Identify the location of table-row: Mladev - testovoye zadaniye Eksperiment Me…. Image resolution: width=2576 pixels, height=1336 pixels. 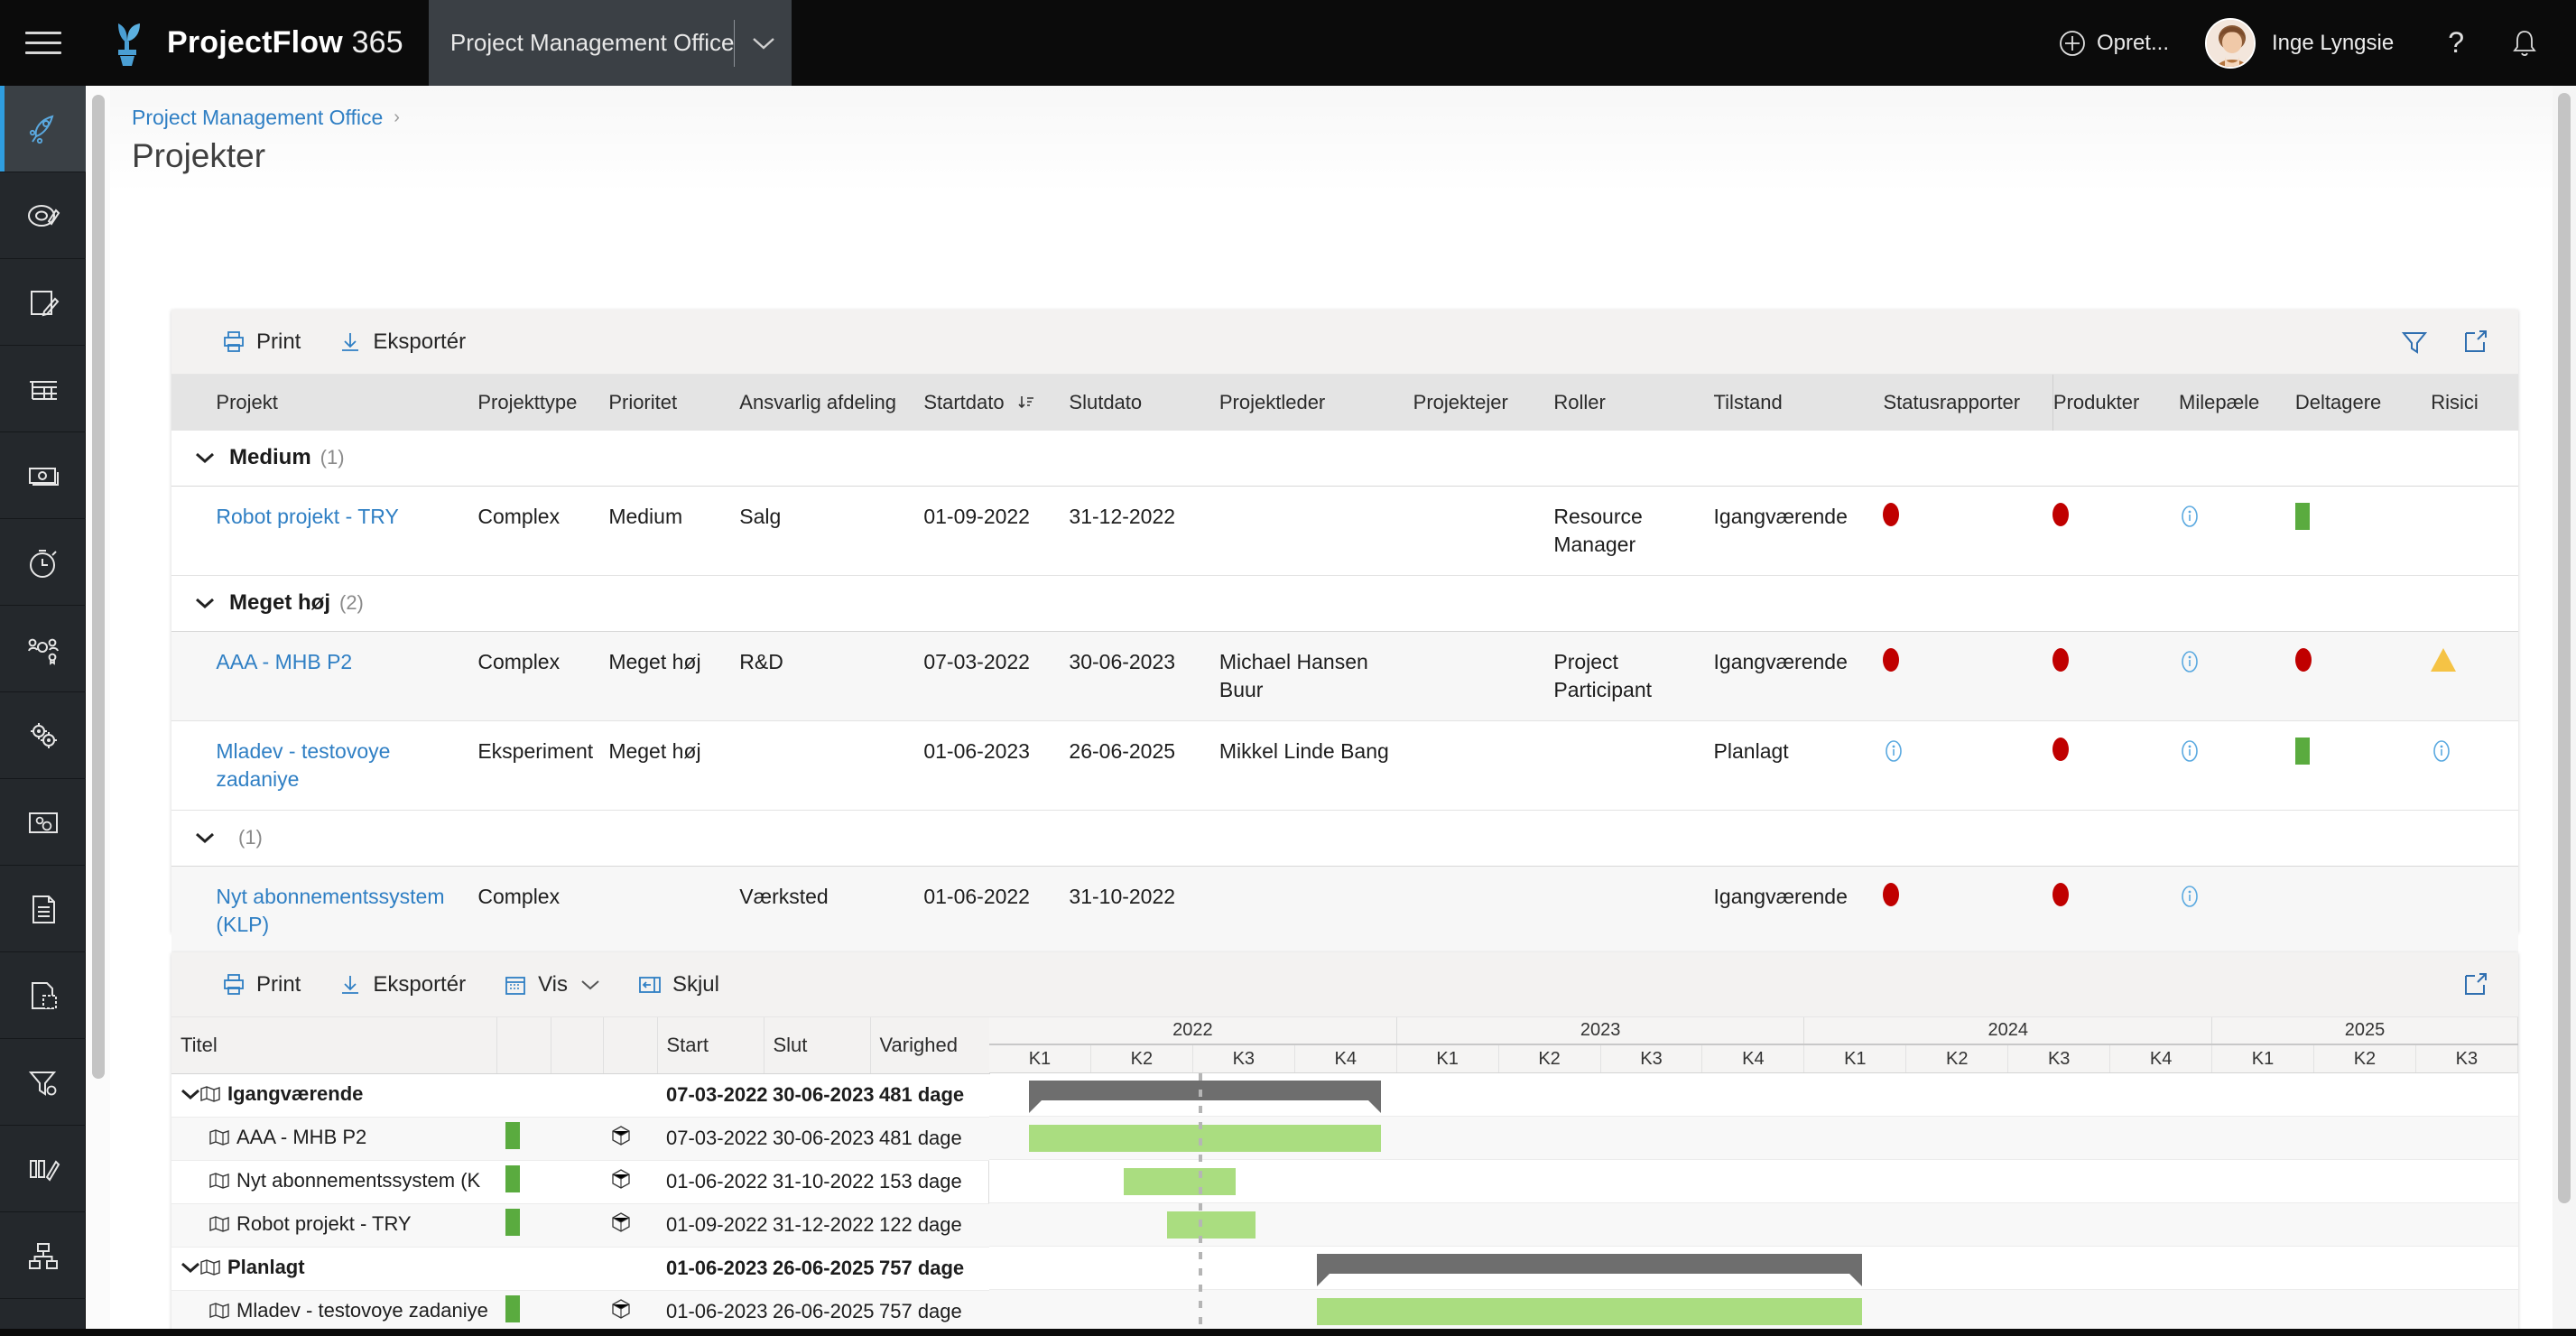
(1344, 765).